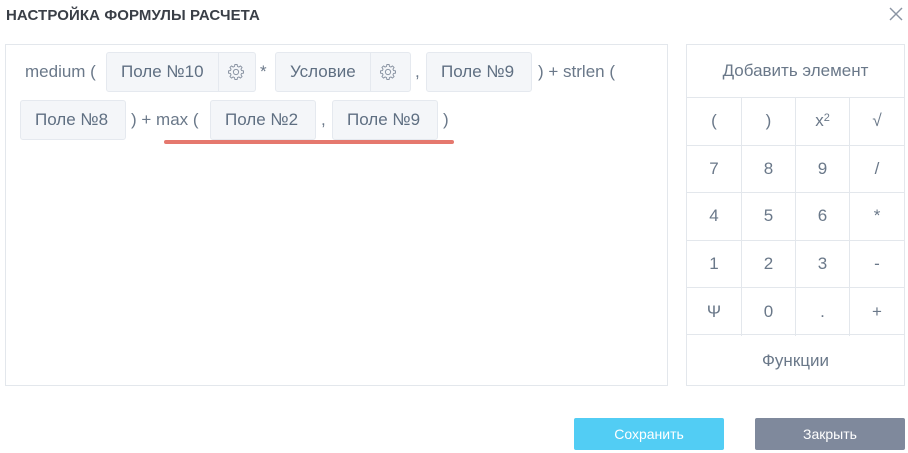 Image resolution: width=908 pixels, height=453 pixels. Describe the element at coordinates (714, 264) in the screenshot. I see `key-1: 1` at that location.